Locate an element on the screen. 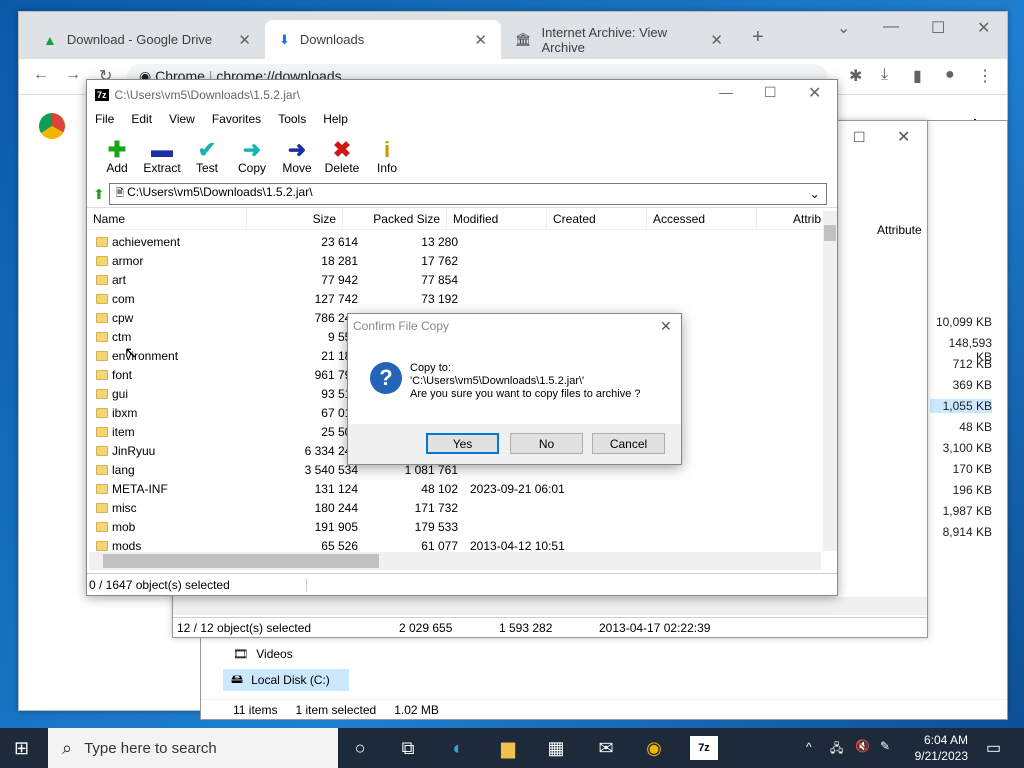  list-item: art 77 942 77 854 is located at coordinates (457, 279).